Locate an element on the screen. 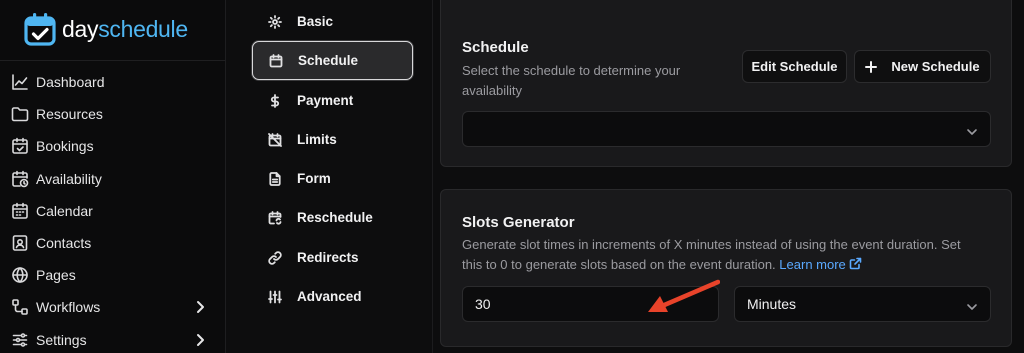  slots-generator-title: Slots Generator is located at coordinates (518, 222).